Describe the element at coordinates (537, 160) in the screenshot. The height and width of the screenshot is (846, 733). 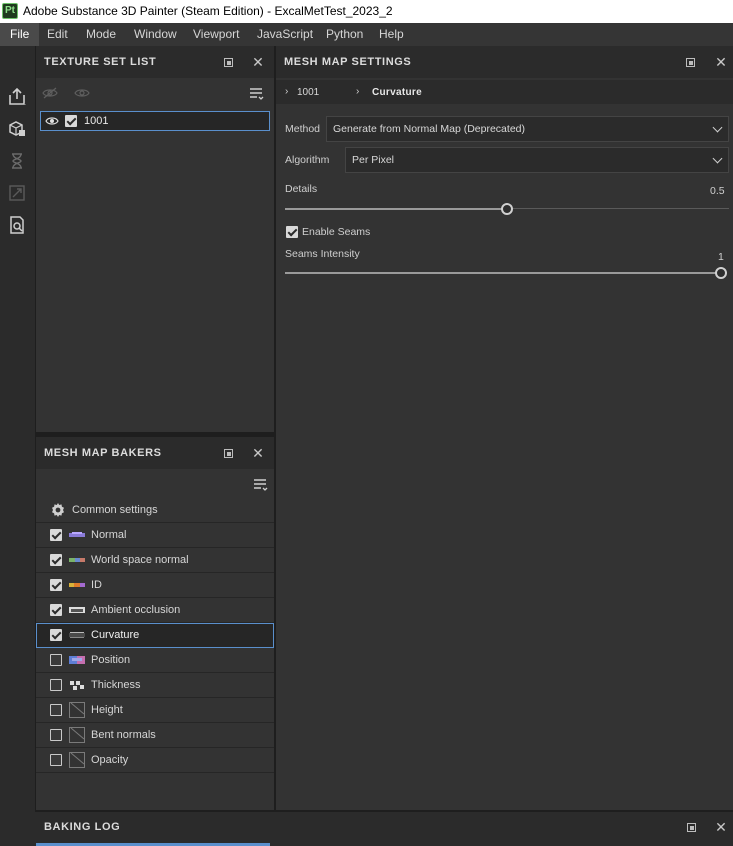
I see `algorithm-dropdown: Per Pixel` at that location.